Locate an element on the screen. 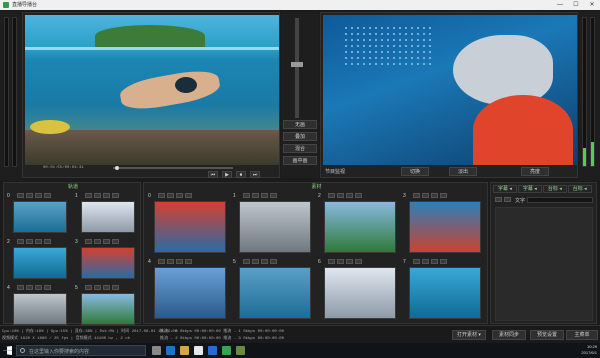 This screenshot has height=358, width=600. live-studio-app-icon is located at coordinates (226, 350).